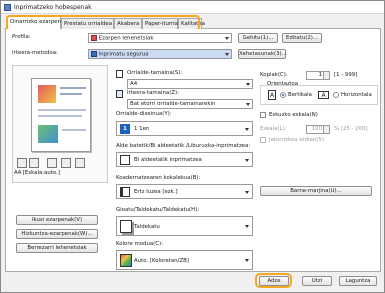  Describe the element at coordinates (356, 95) in the screenshot. I see `landscape-label: Horizontala` at that location.